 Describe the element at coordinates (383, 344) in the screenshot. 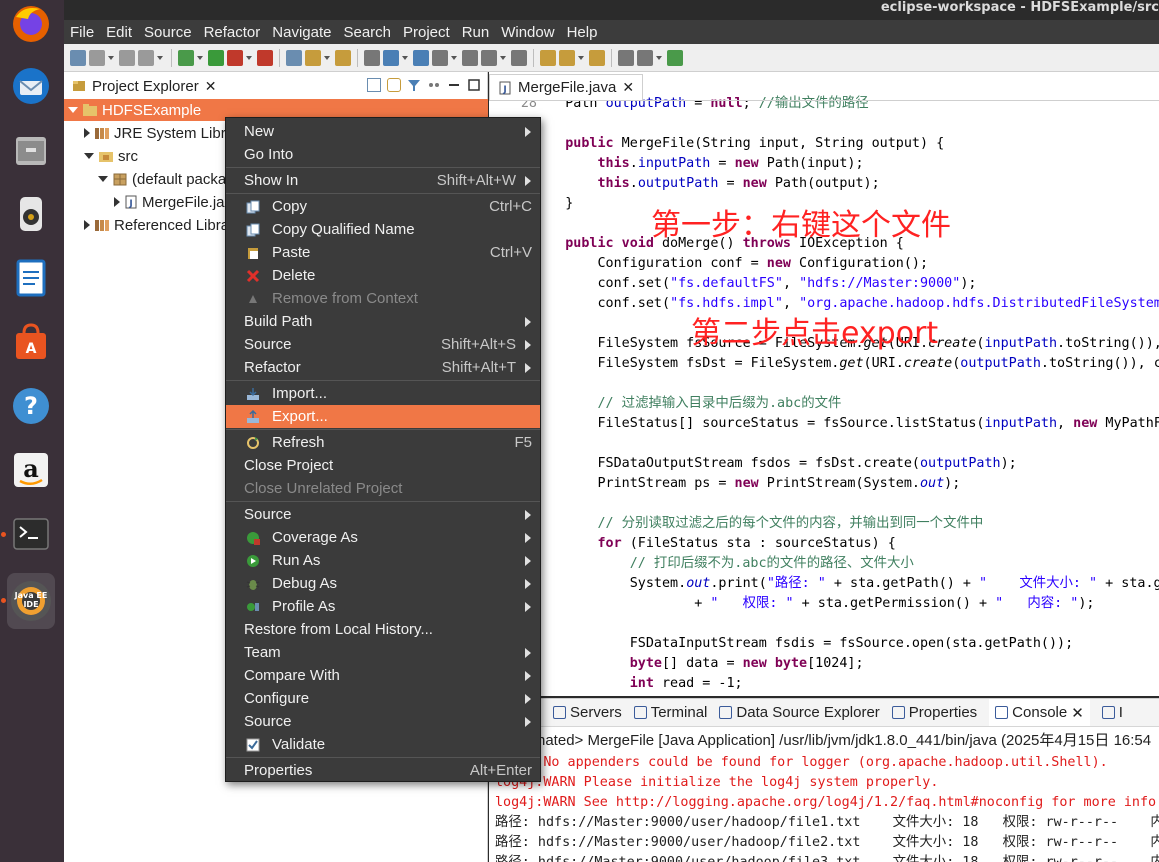

I see `menu-item-source: Source Shift+Alt+S` at that location.